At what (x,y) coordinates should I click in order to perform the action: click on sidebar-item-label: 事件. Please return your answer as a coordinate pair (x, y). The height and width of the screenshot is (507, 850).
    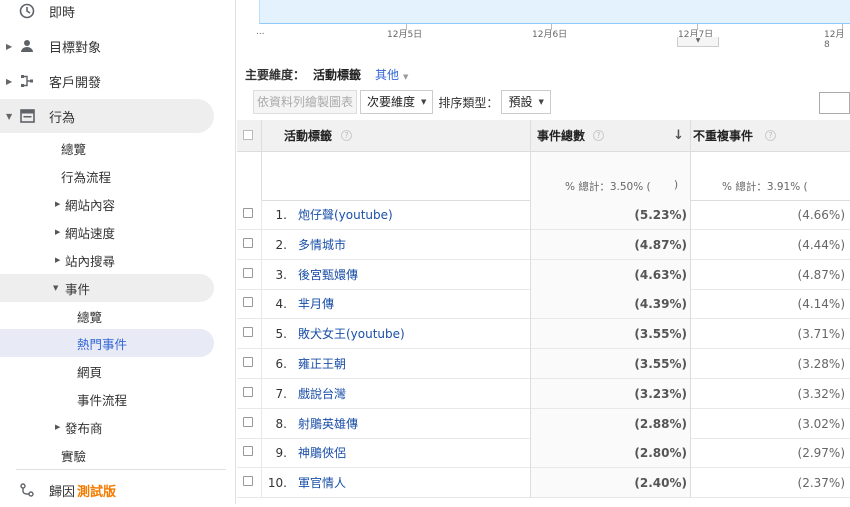
    Looking at the image, I should click on (78, 289).